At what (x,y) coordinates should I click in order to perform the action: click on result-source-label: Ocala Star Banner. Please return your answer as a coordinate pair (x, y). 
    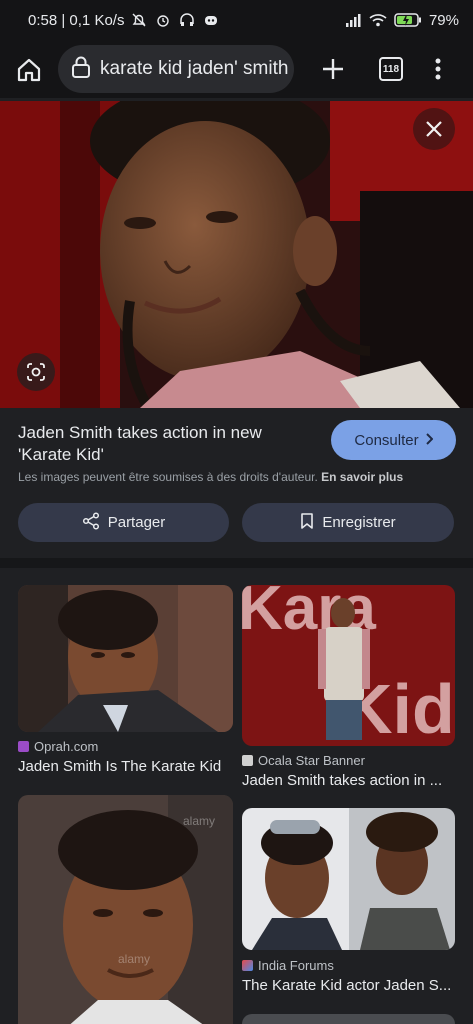
    Looking at the image, I should click on (311, 760).